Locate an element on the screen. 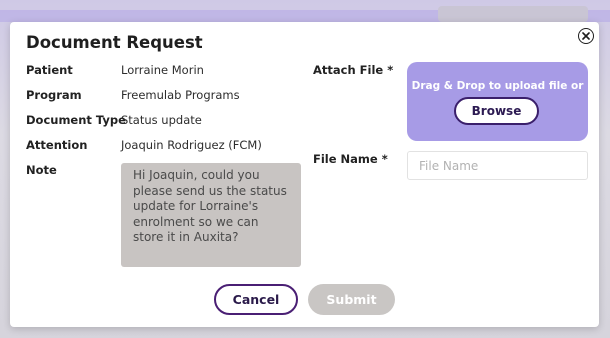  dropzone-text: Drag & Drop to upload file or is located at coordinates (497, 86).